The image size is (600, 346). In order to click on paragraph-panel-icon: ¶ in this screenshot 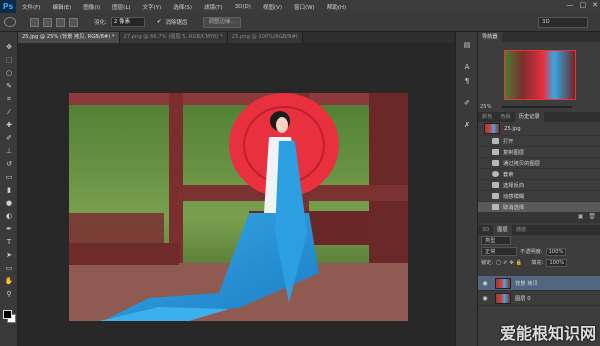, I will do `click(467, 81)`.